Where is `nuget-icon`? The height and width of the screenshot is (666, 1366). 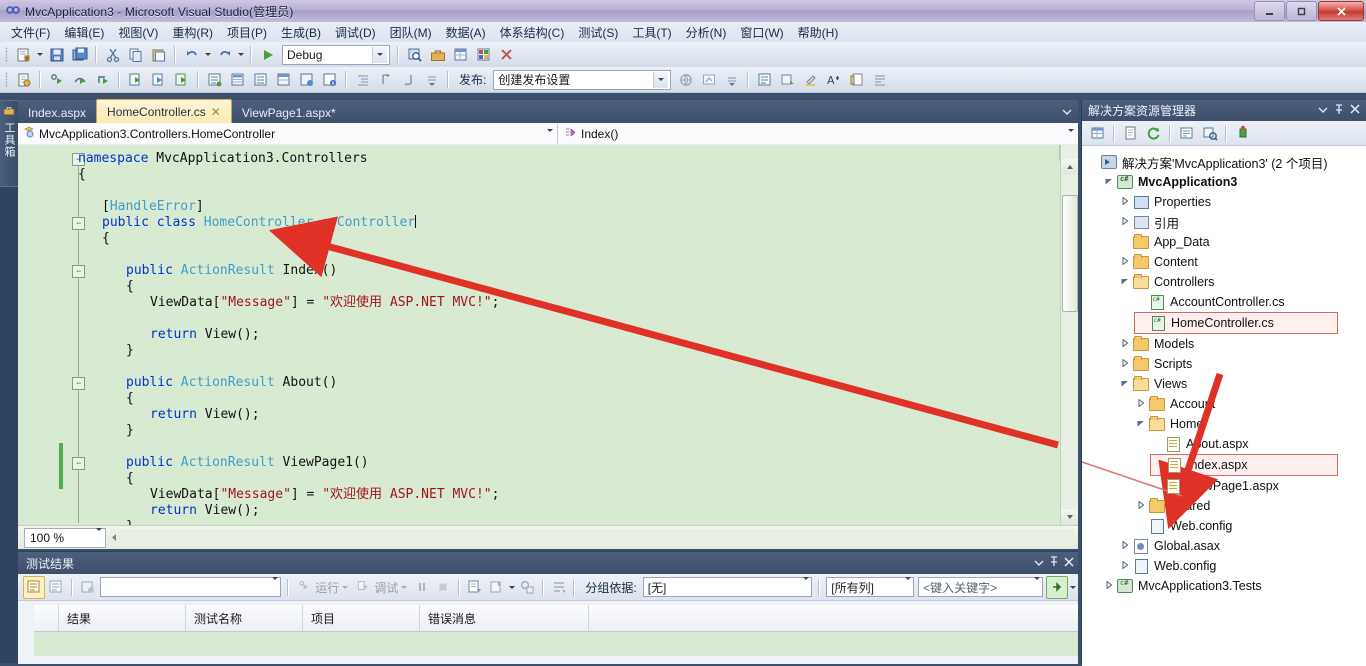 nuget-icon is located at coordinates (1242, 133).